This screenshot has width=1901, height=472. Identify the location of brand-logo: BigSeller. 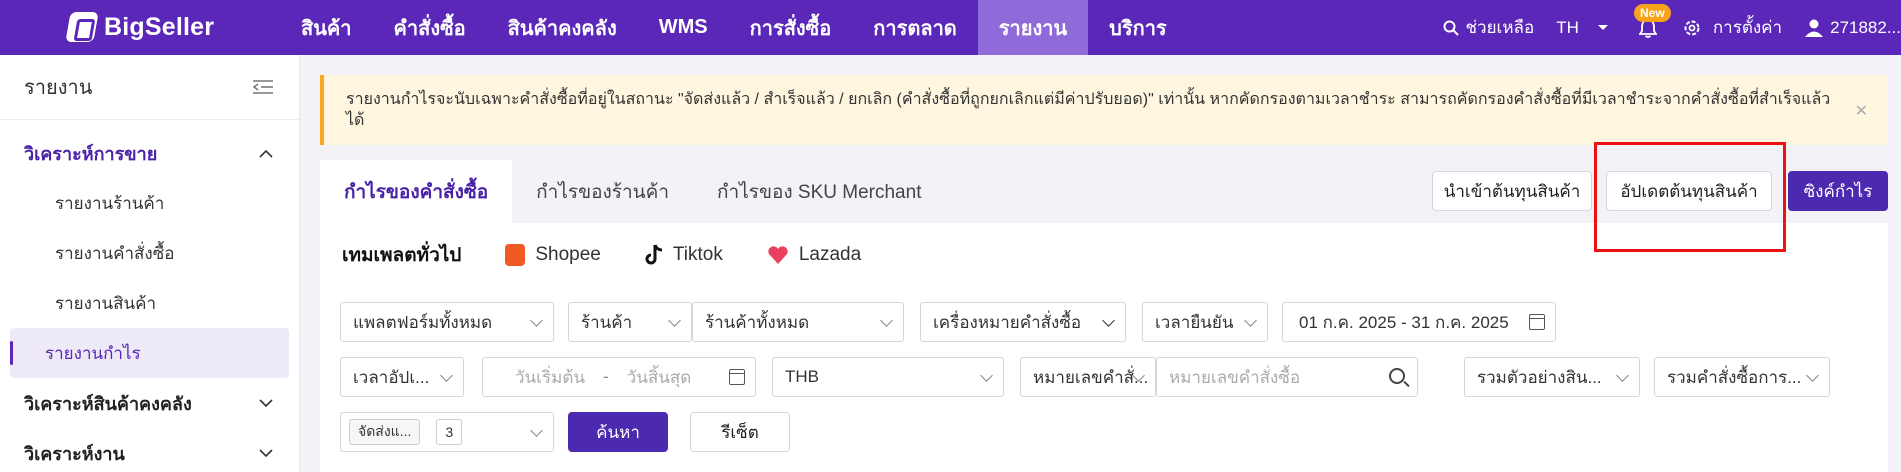
(140, 27).